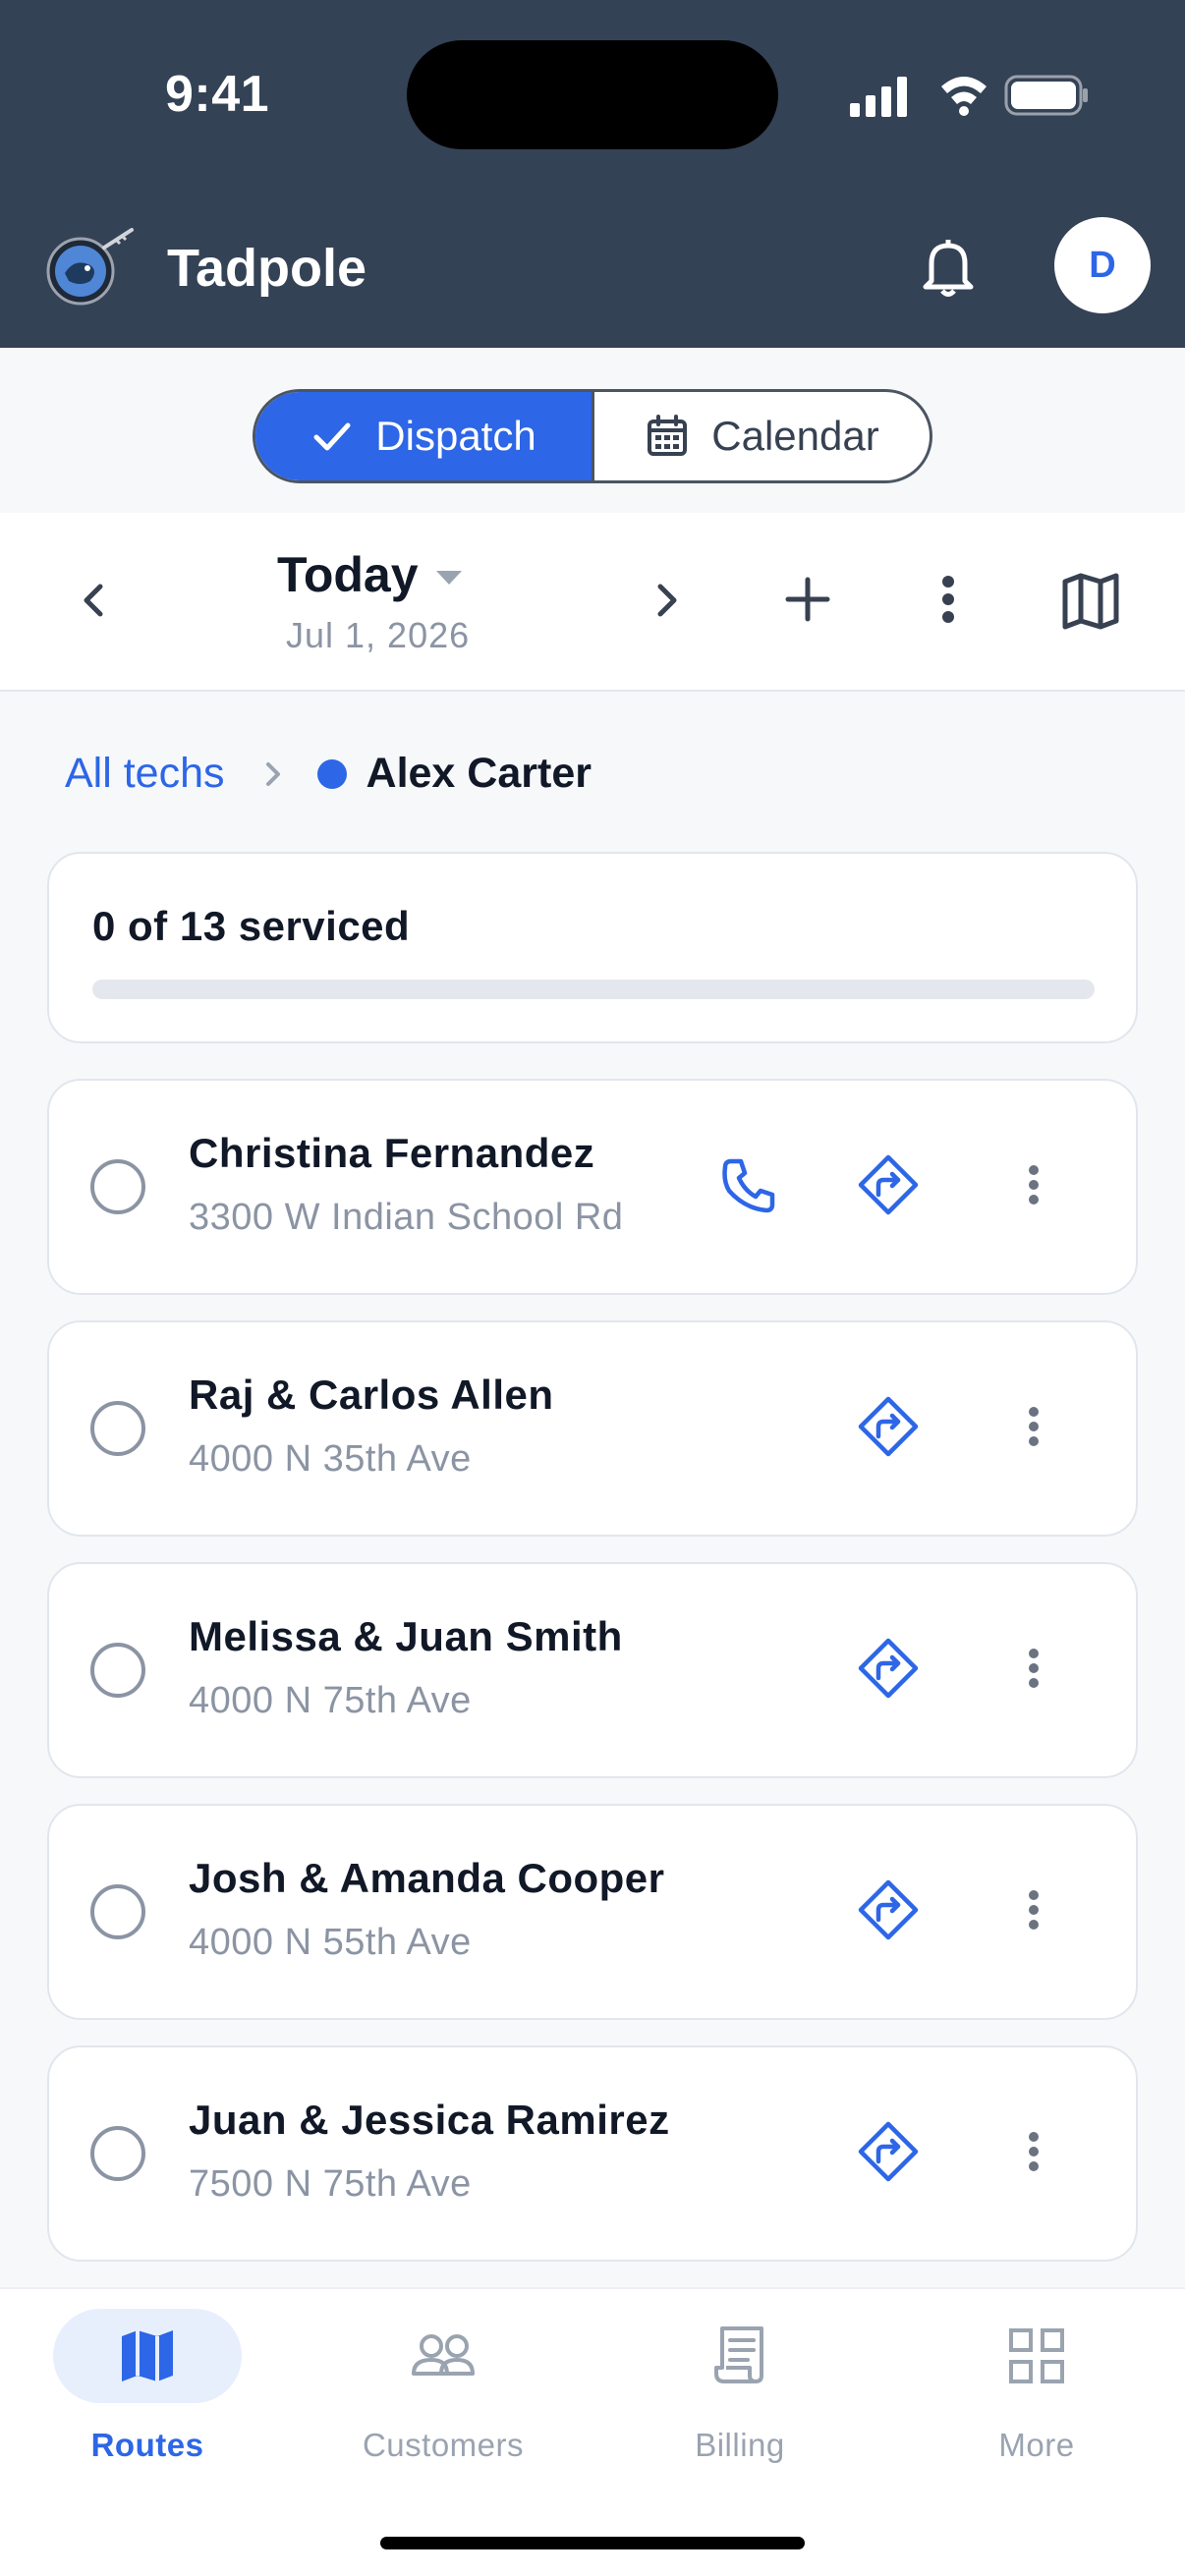  I want to click on app-title: Tadpole, so click(267, 268).